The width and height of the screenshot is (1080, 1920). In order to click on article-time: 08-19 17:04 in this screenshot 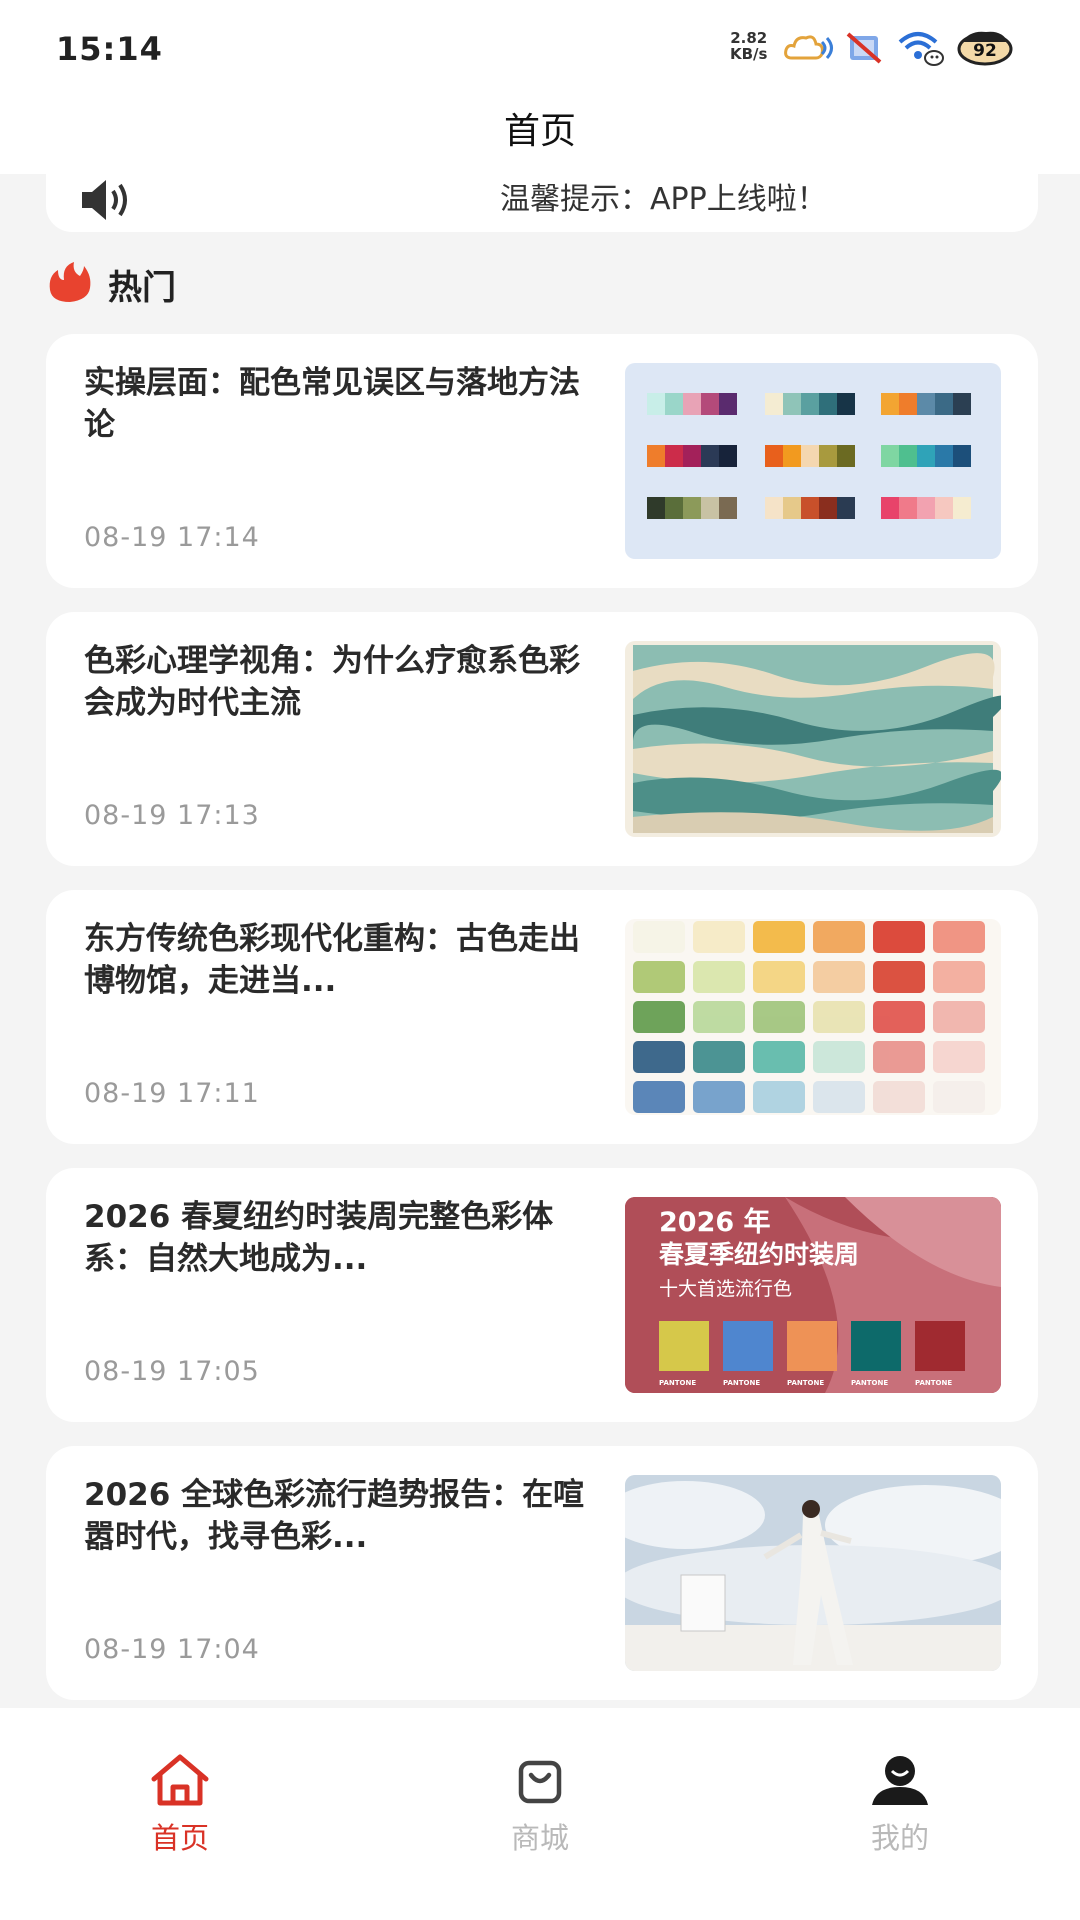, I will do `click(172, 1649)`.